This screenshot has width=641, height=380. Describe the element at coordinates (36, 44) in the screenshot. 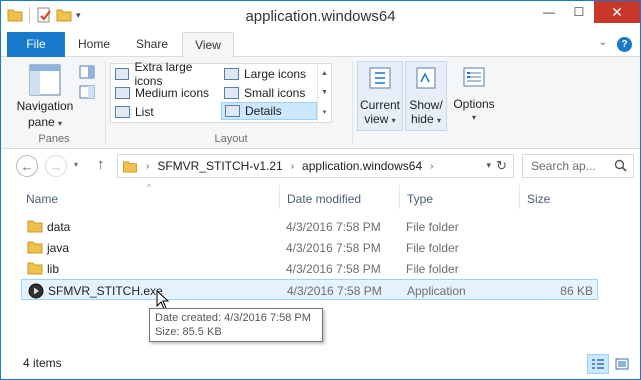

I see `tab-file: File` at that location.